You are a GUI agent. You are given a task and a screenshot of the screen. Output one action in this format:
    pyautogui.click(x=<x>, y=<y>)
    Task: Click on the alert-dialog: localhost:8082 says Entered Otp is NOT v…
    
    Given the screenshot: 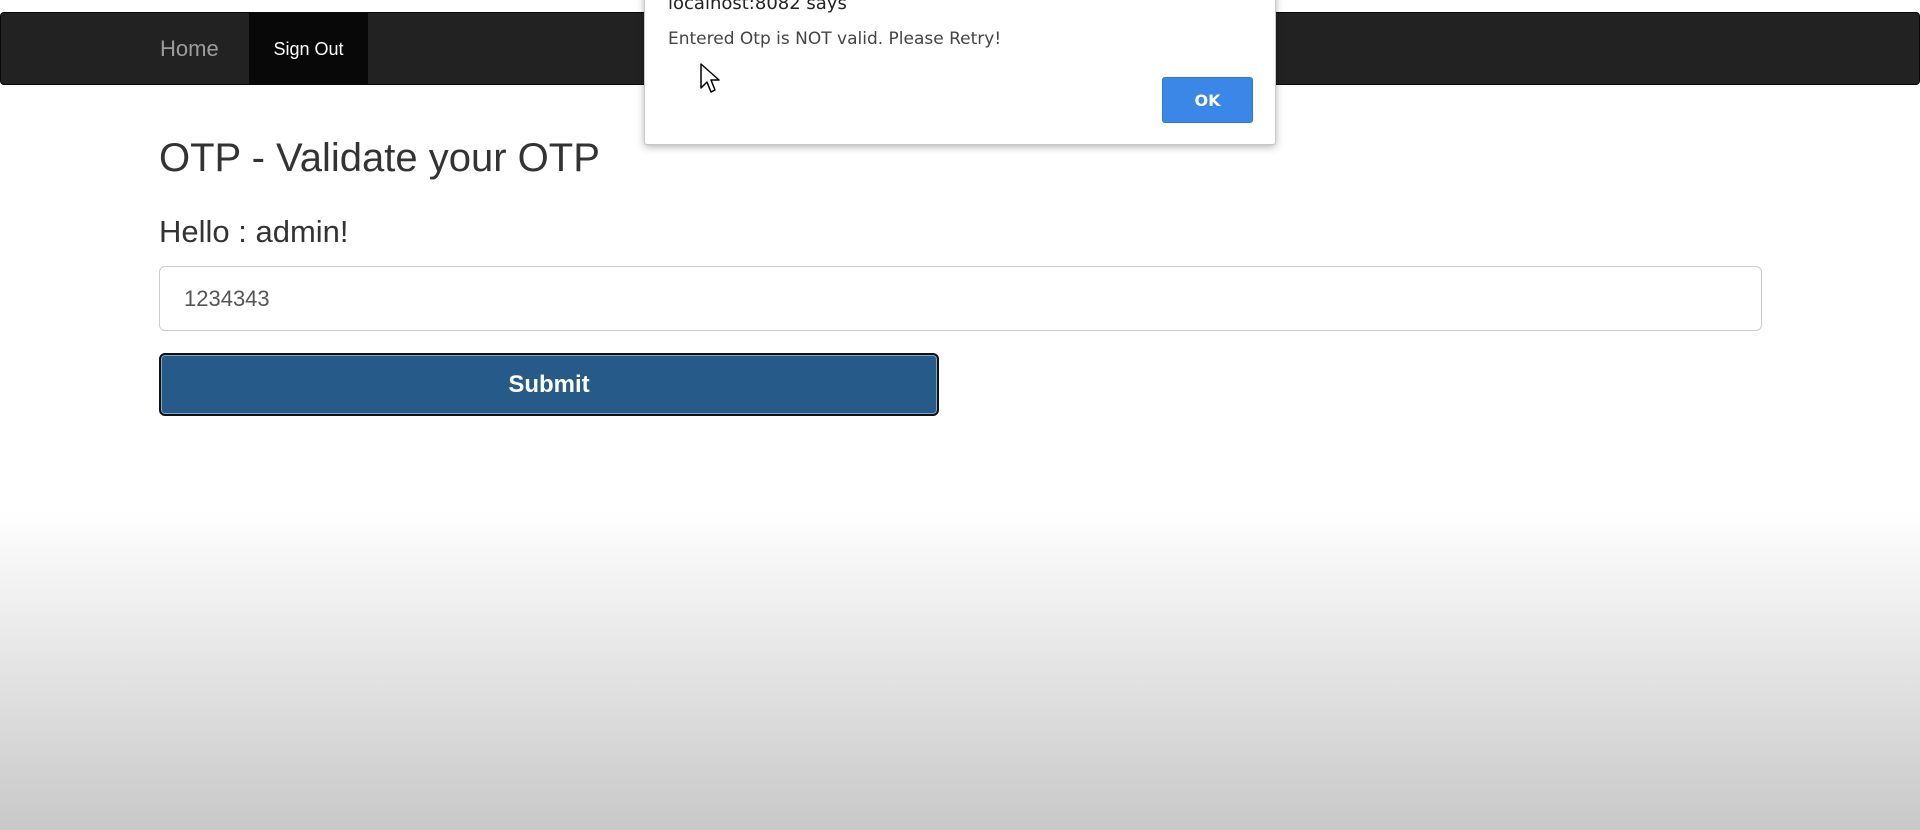 What is the action you would take?
    pyautogui.click(x=960, y=72)
    